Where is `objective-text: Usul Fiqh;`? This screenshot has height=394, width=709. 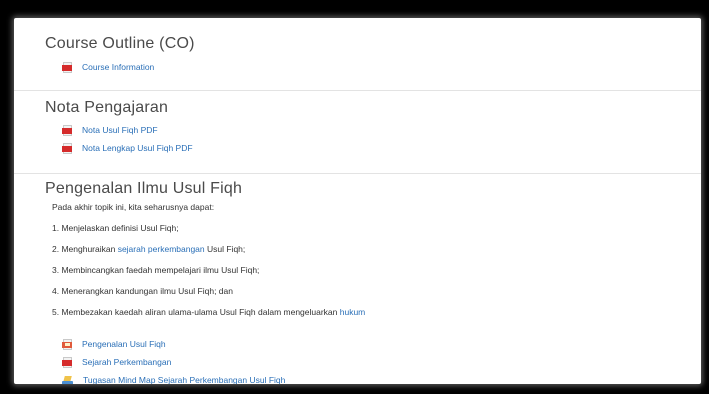
objective-text: Usul Fiqh; is located at coordinates (225, 249).